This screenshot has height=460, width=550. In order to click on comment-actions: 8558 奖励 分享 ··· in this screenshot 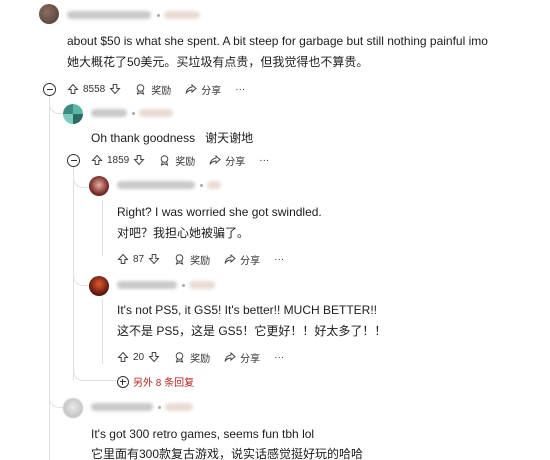, I will do `click(156, 89)`.